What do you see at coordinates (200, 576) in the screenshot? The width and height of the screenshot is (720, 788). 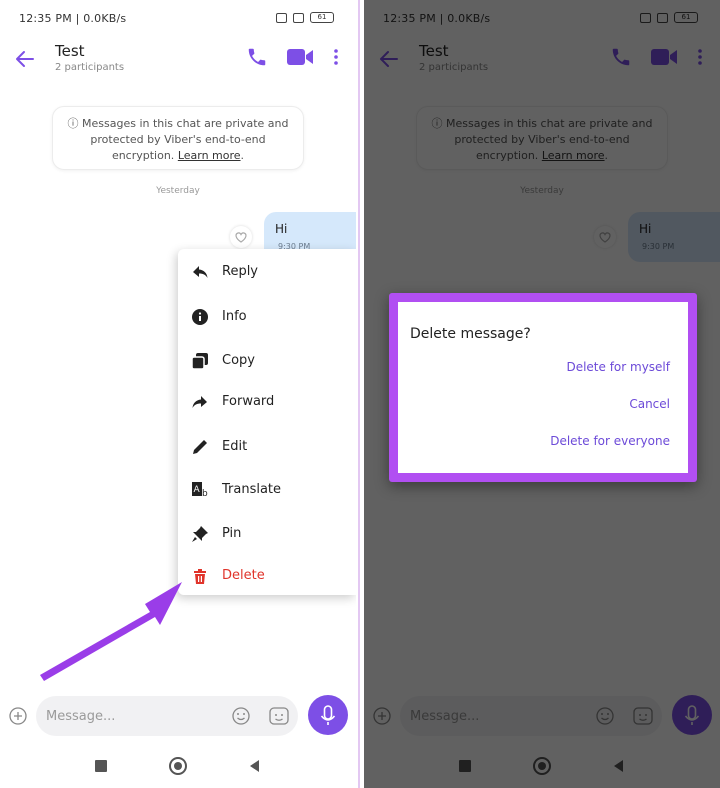 I see `trash-icon` at bounding box center [200, 576].